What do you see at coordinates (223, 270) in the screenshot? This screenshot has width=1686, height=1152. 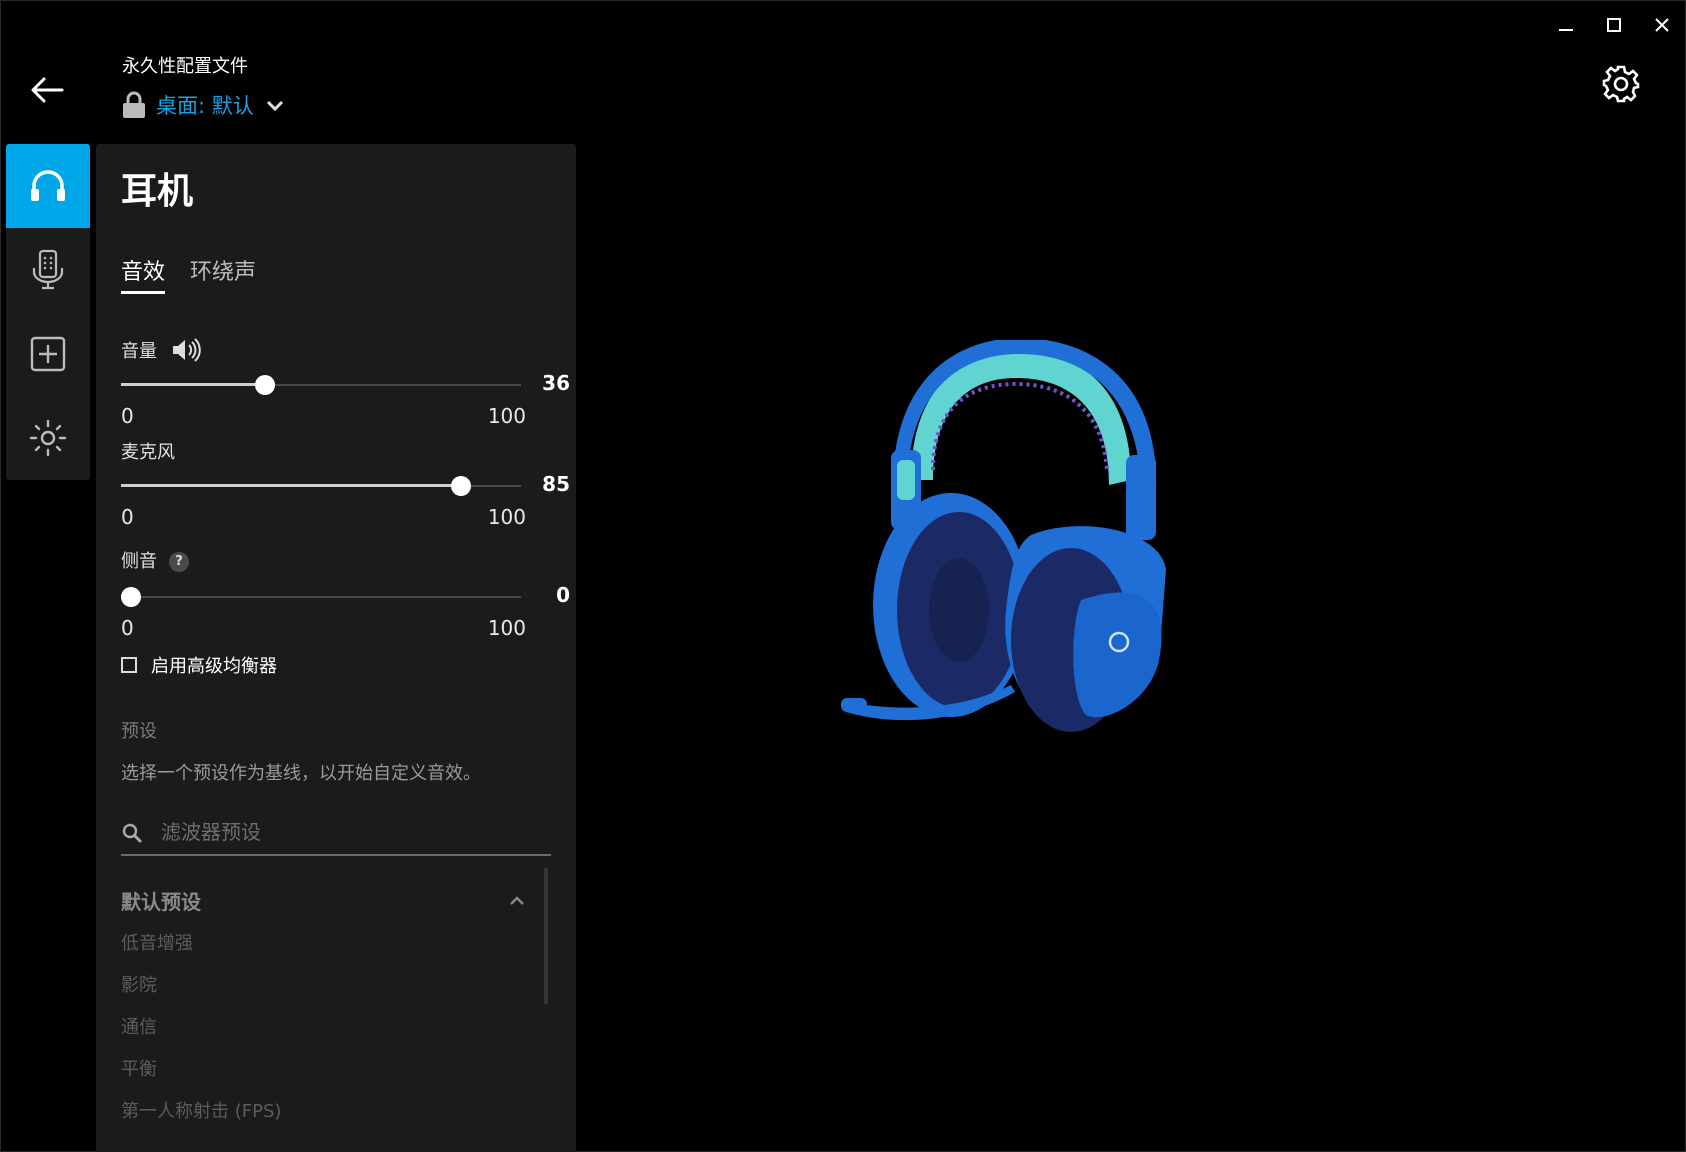 I see `tab-surround: 环绕声` at bounding box center [223, 270].